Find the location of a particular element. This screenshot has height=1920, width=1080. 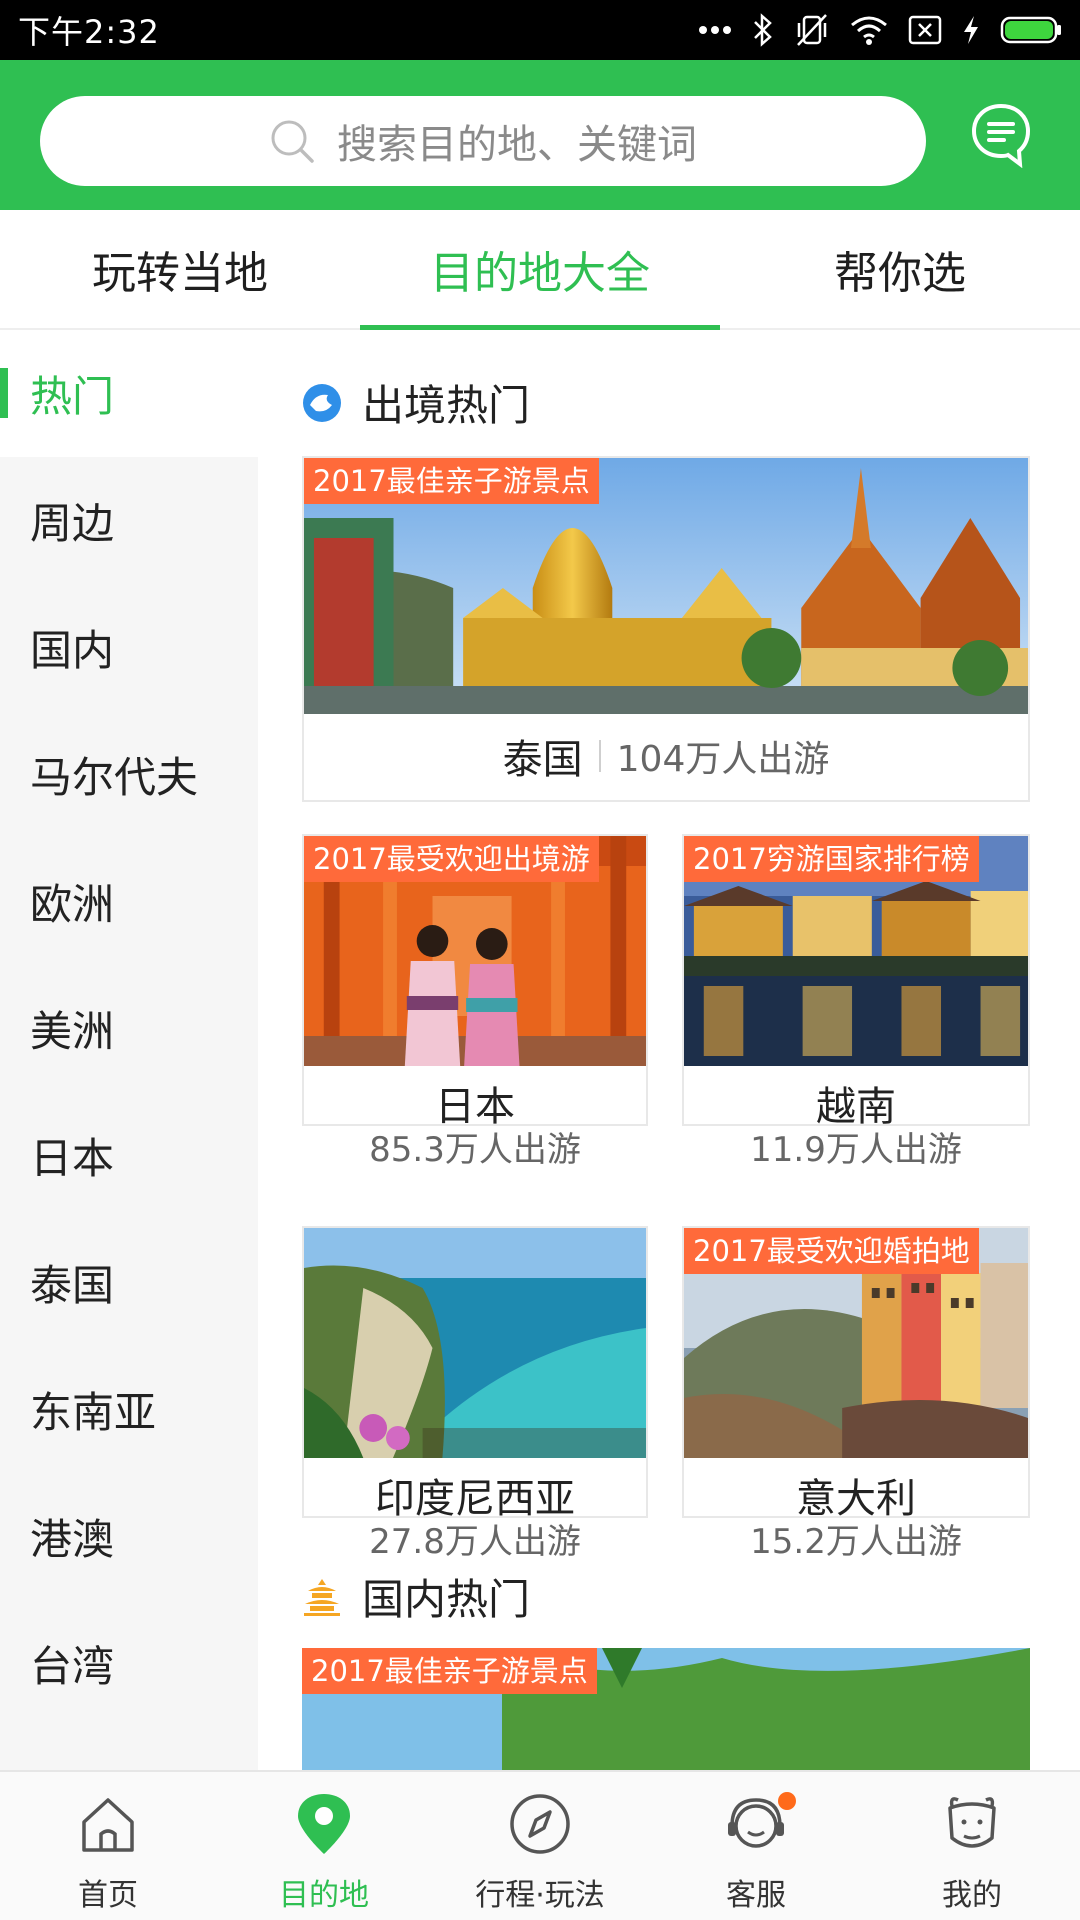

destination-card-vietnam: 2017穷游国家排行榜 越南 11.9万人出游 is located at coordinates (856, 1002).